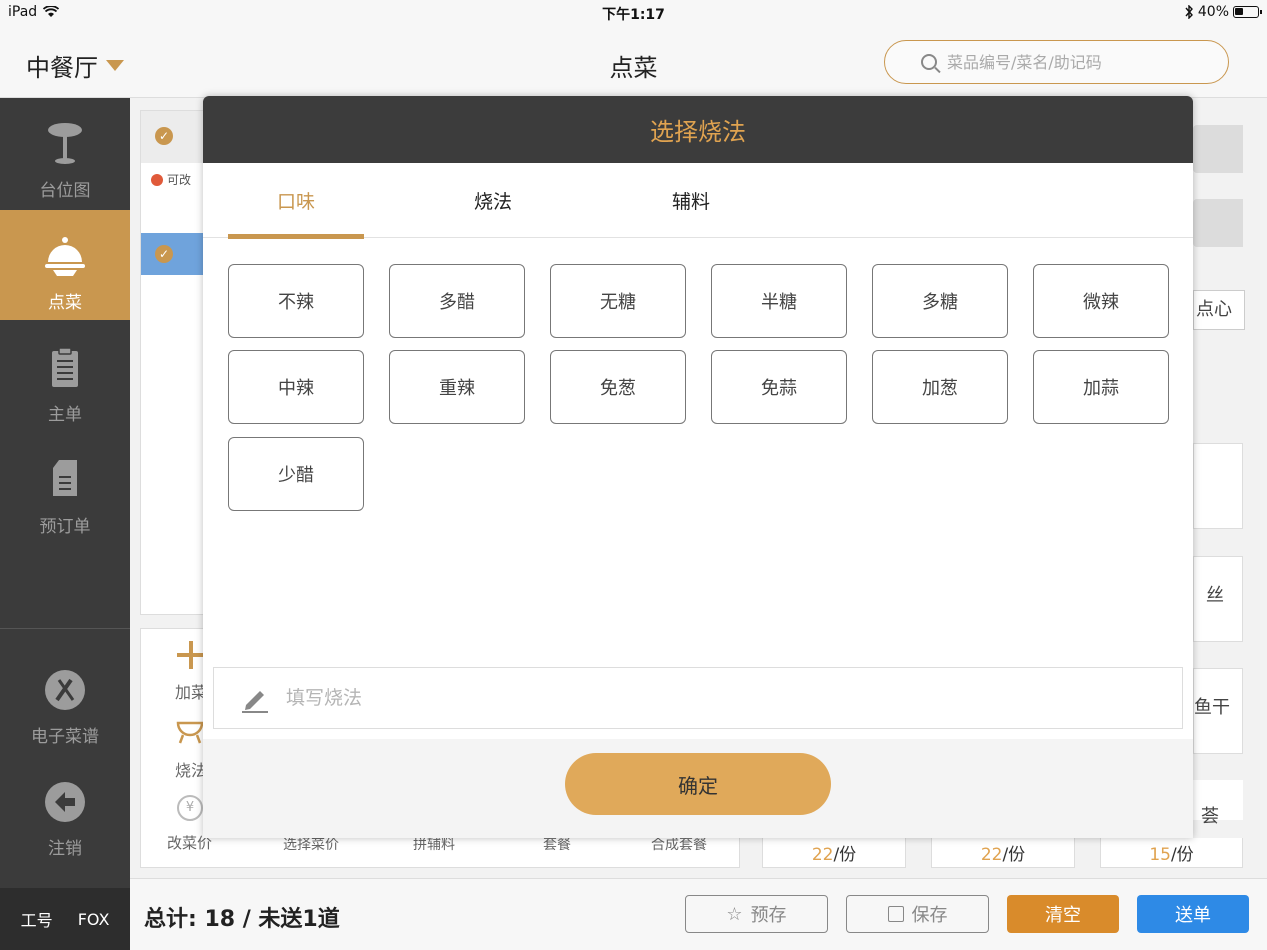 The image size is (1267, 950). What do you see at coordinates (65, 737) in the screenshot?
I see `sidebar-item-label: 电子菜谱` at bounding box center [65, 737].